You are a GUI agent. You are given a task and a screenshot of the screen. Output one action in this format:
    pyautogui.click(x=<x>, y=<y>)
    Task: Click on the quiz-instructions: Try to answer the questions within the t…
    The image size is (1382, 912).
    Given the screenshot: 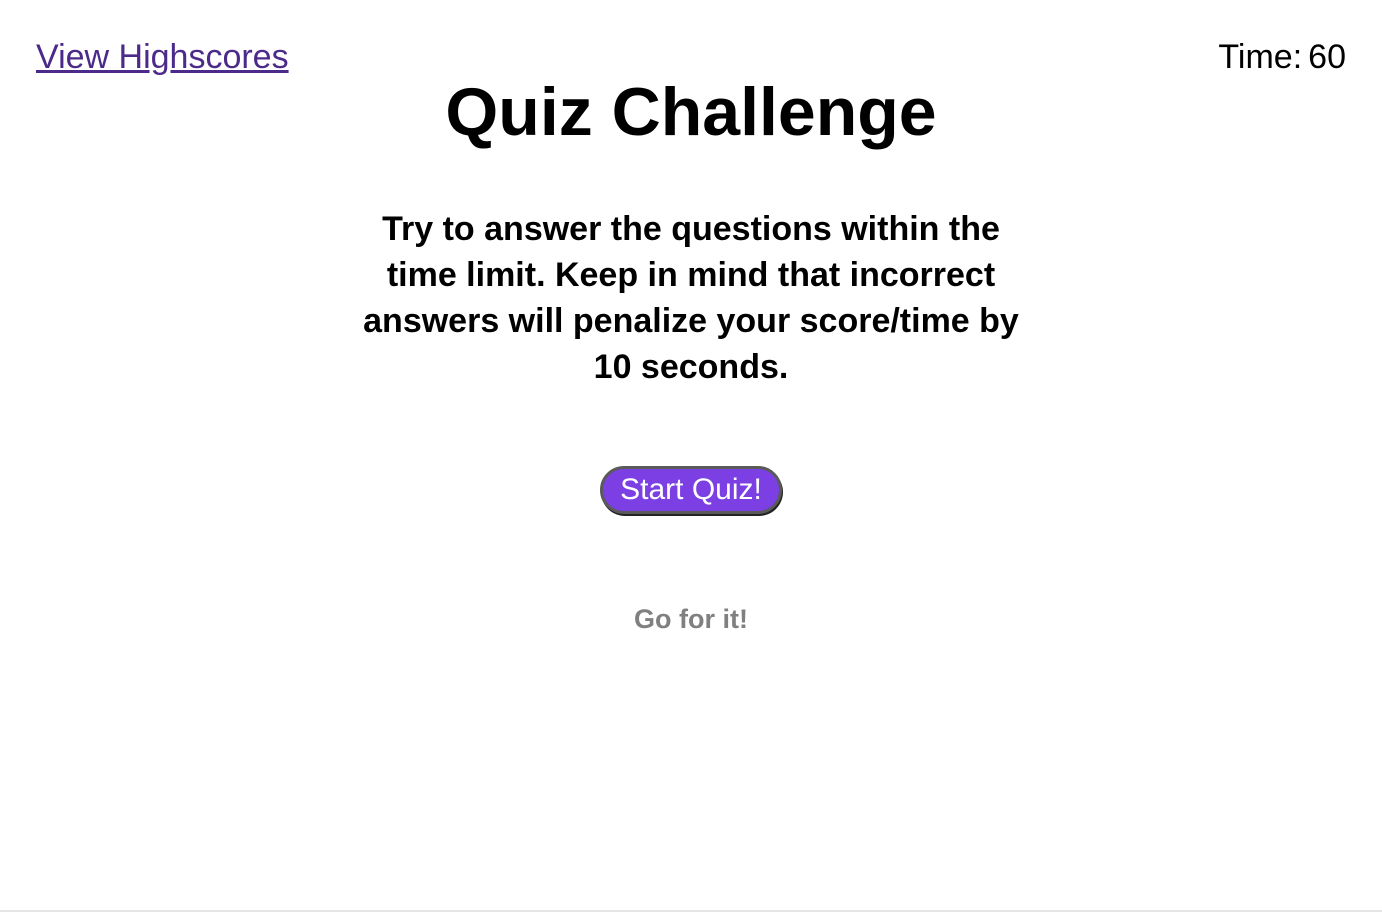 What is the action you would take?
    pyautogui.click(x=691, y=298)
    